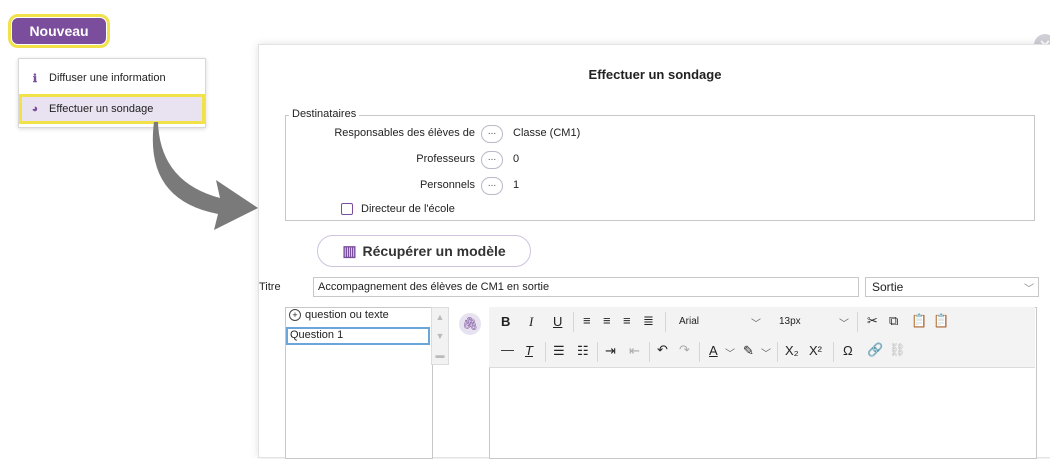  Describe the element at coordinates (101, 109) in the screenshot. I see `menu-item-label: Effectuer un sondage` at that location.